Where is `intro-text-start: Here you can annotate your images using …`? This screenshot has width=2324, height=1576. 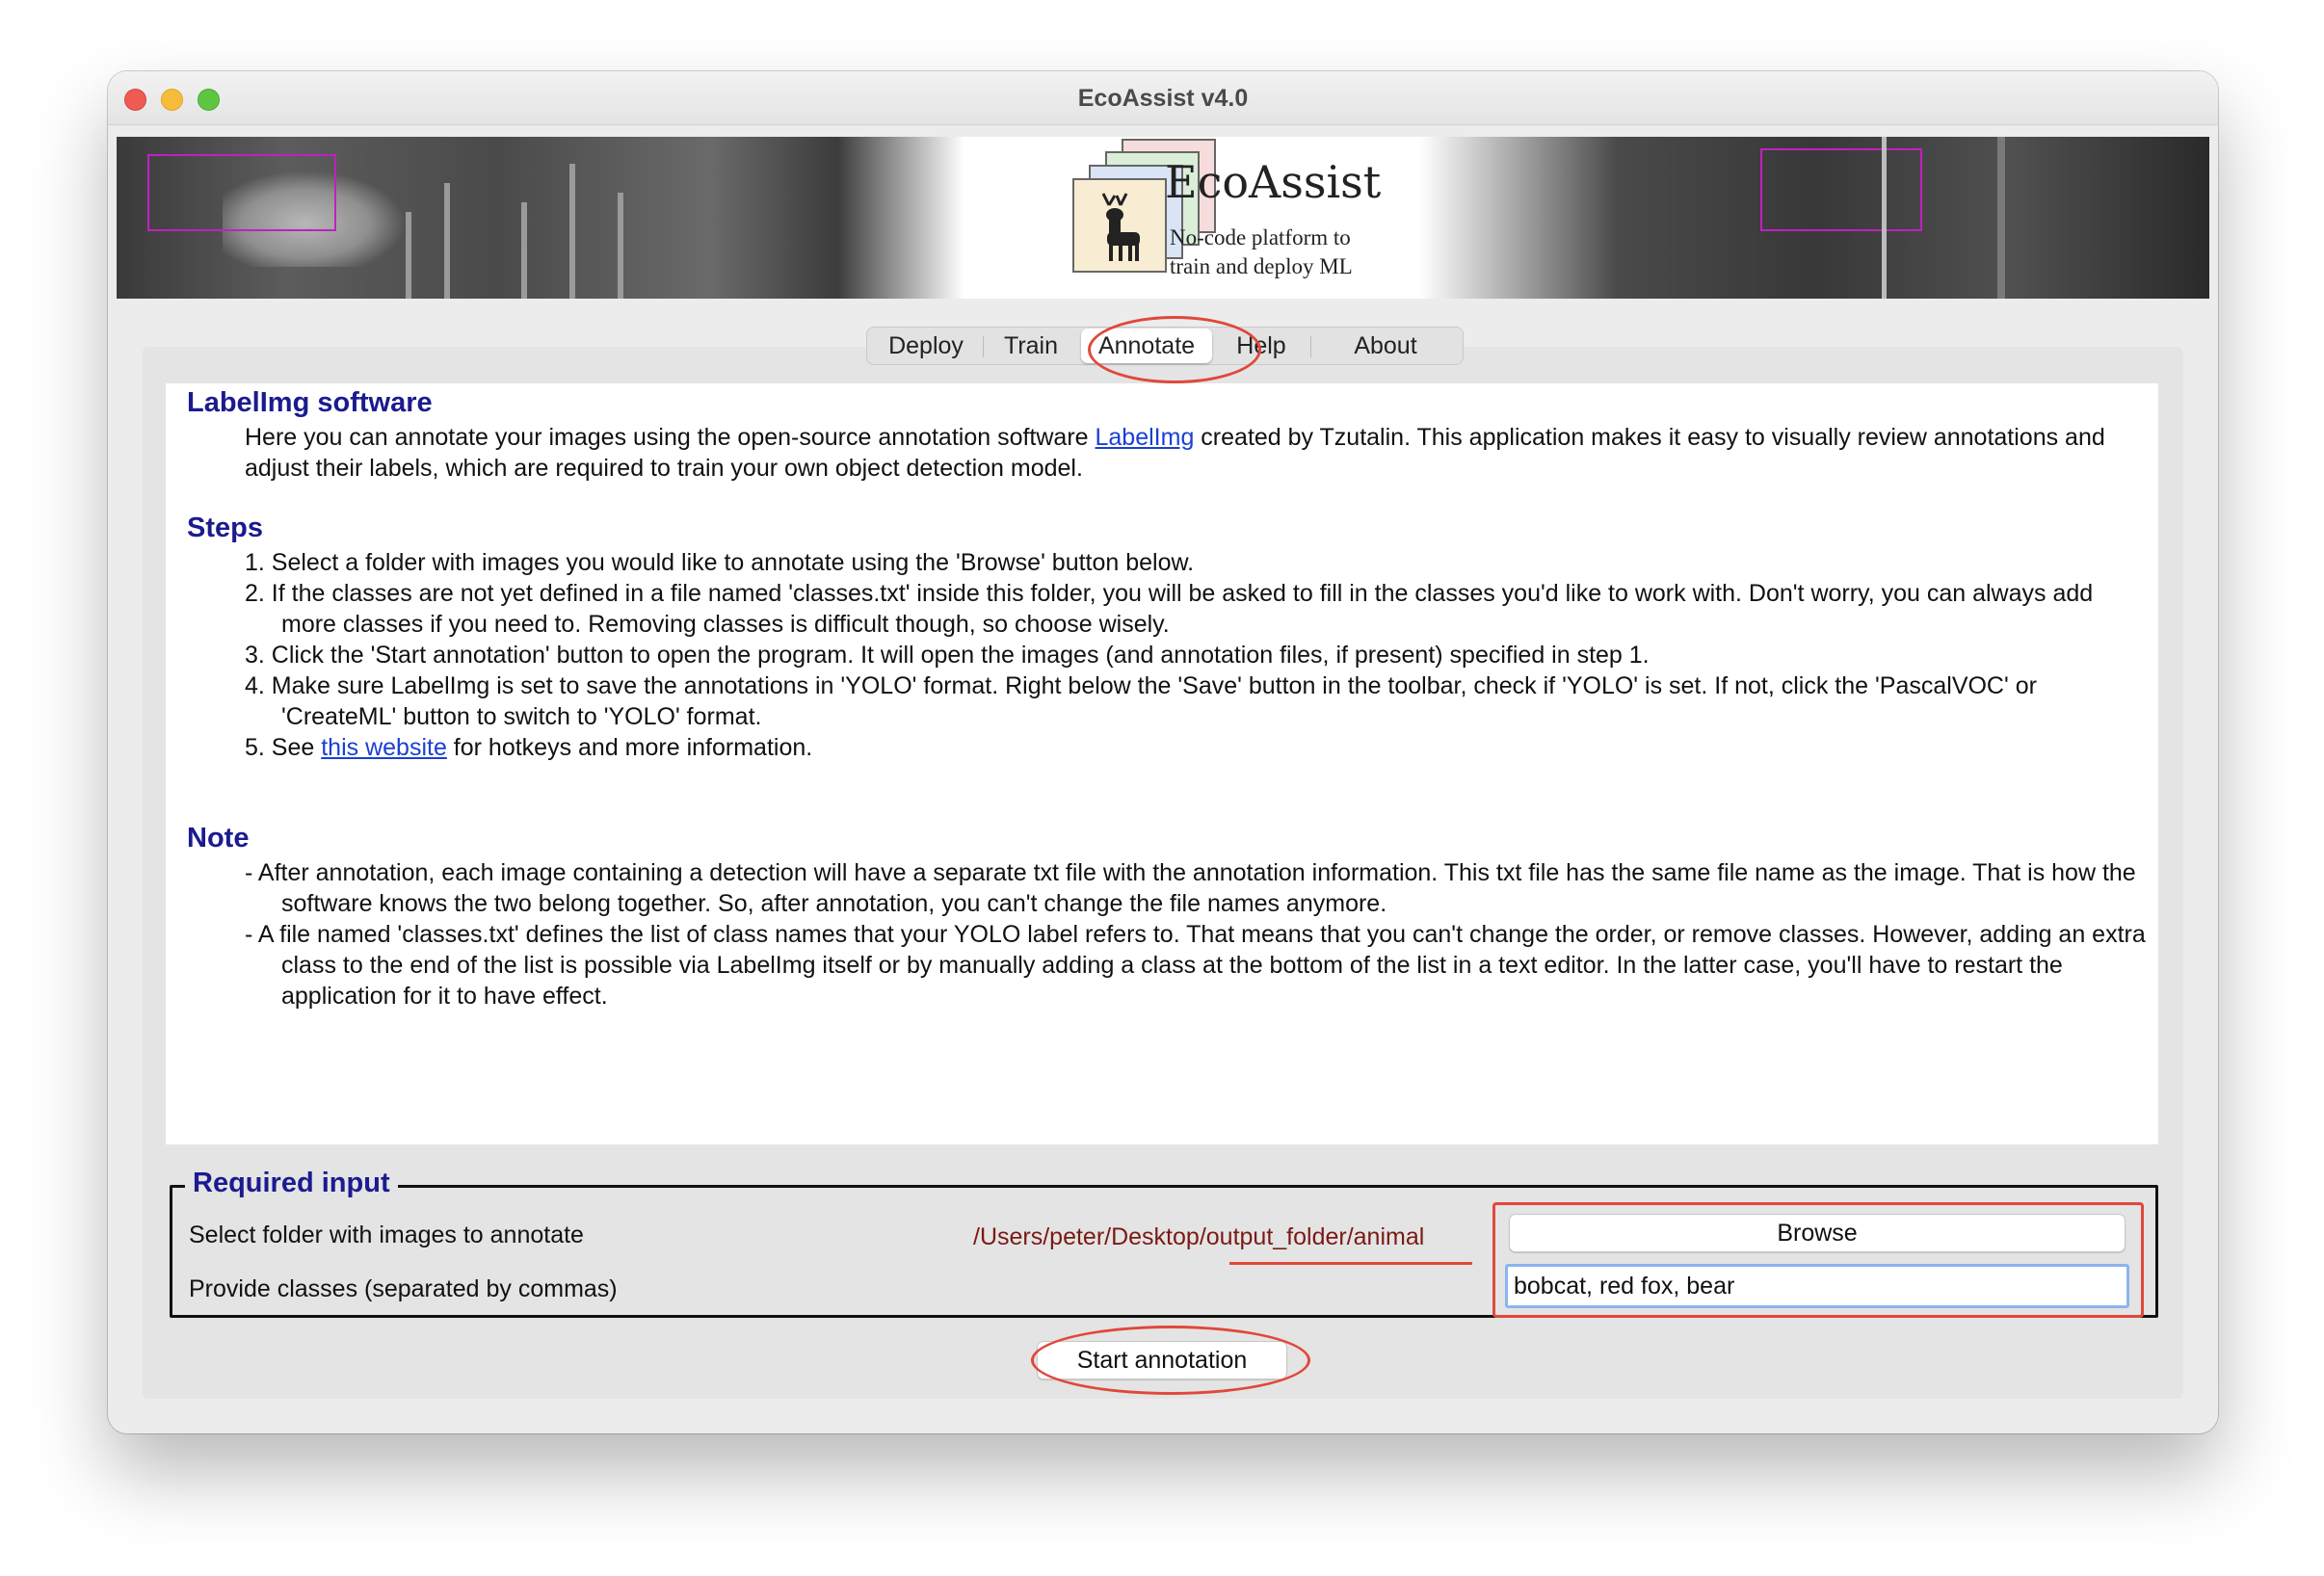
intro-text-start: Here you can annotate your images using … is located at coordinates (671, 437).